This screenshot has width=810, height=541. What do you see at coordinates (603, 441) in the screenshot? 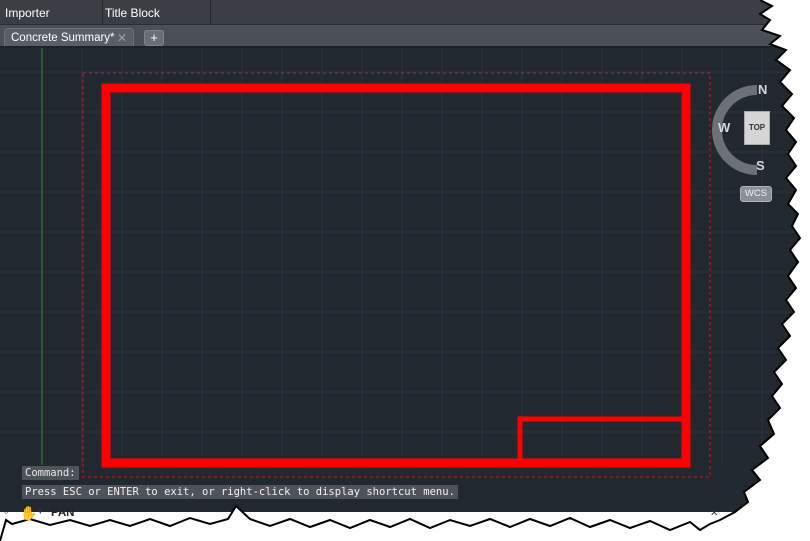
I see `title-block-info-box` at bounding box center [603, 441].